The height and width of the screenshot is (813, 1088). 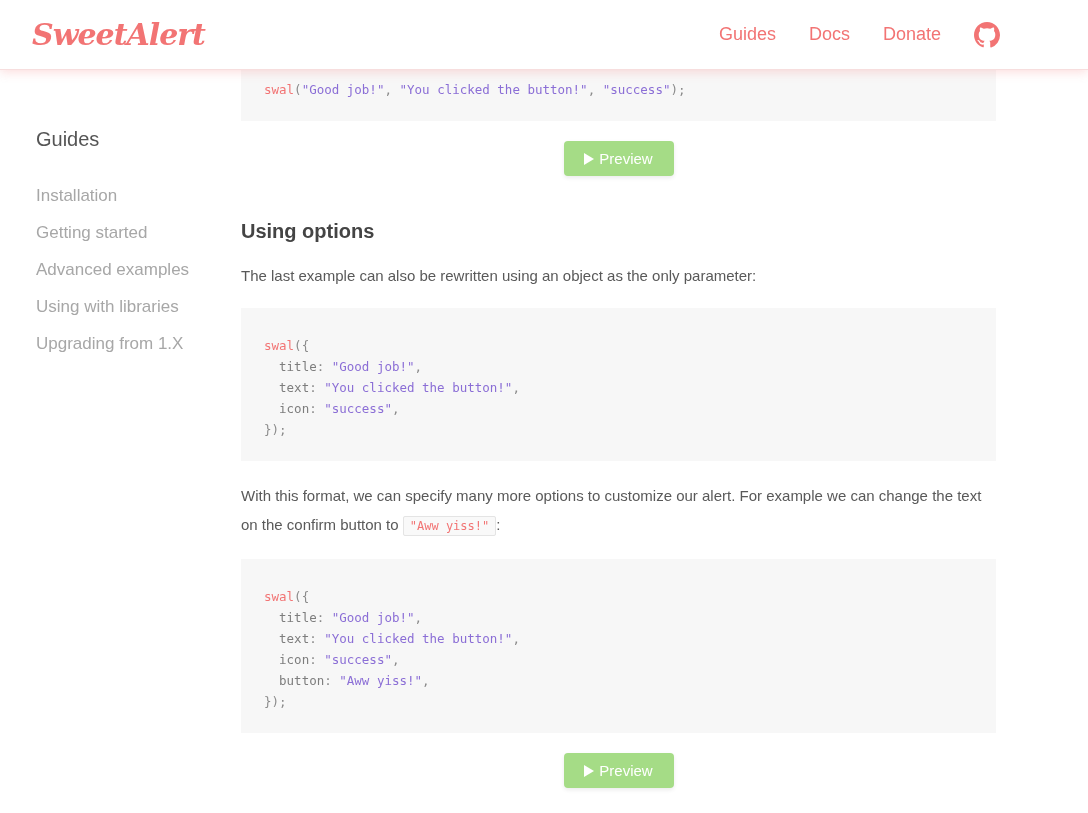 I want to click on github-icon, so click(x=987, y=34).